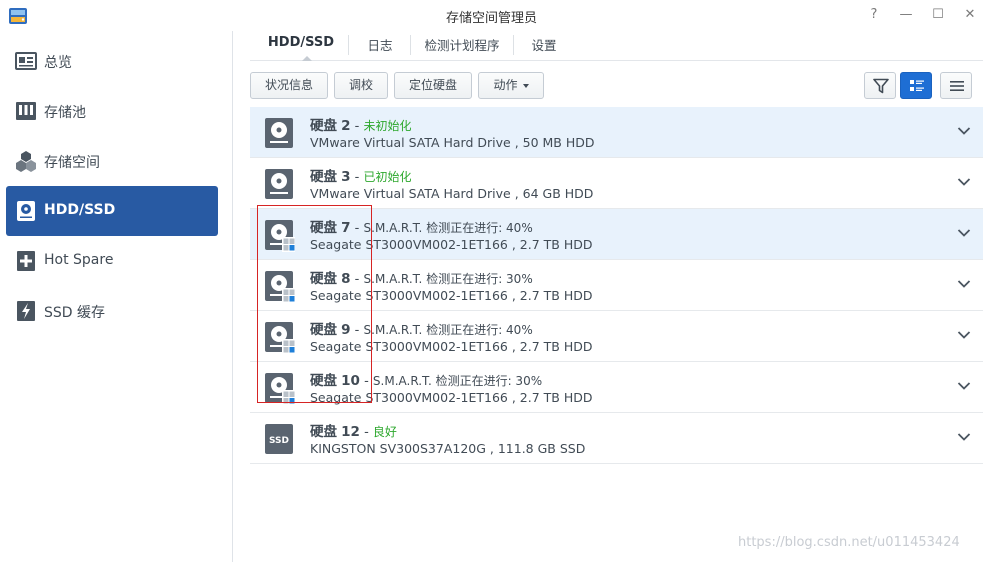 Image resolution: width=983 pixels, height=562 pixels. I want to click on sidebar-item-label: 存储空间, so click(72, 163).